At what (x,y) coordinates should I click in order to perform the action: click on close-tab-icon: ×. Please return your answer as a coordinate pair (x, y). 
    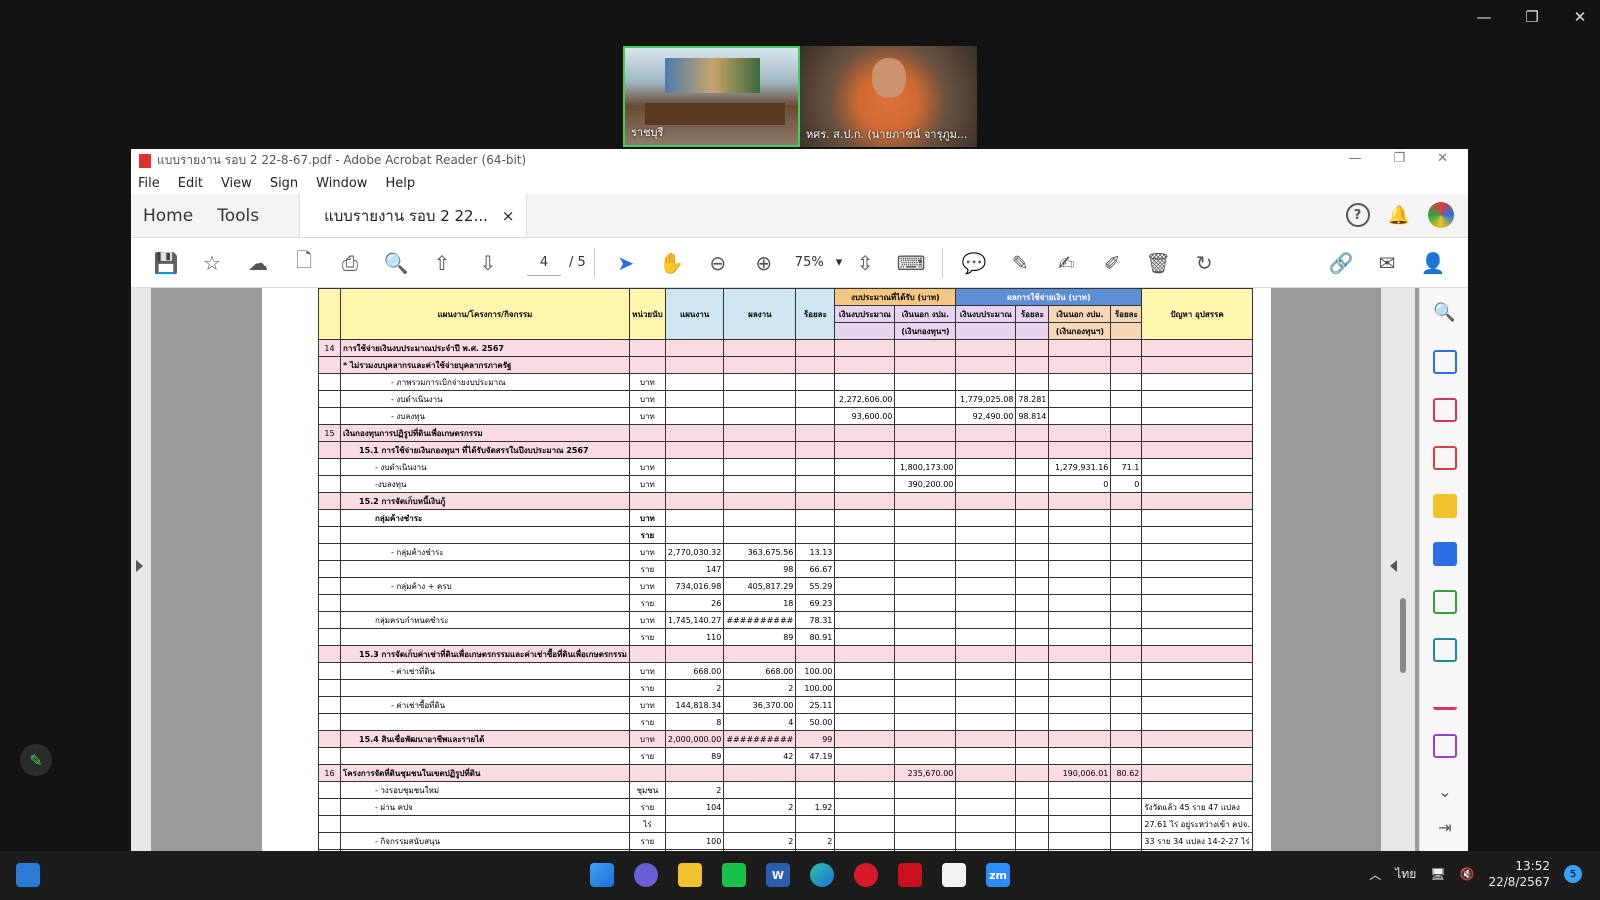
    Looking at the image, I should click on (508, 216).